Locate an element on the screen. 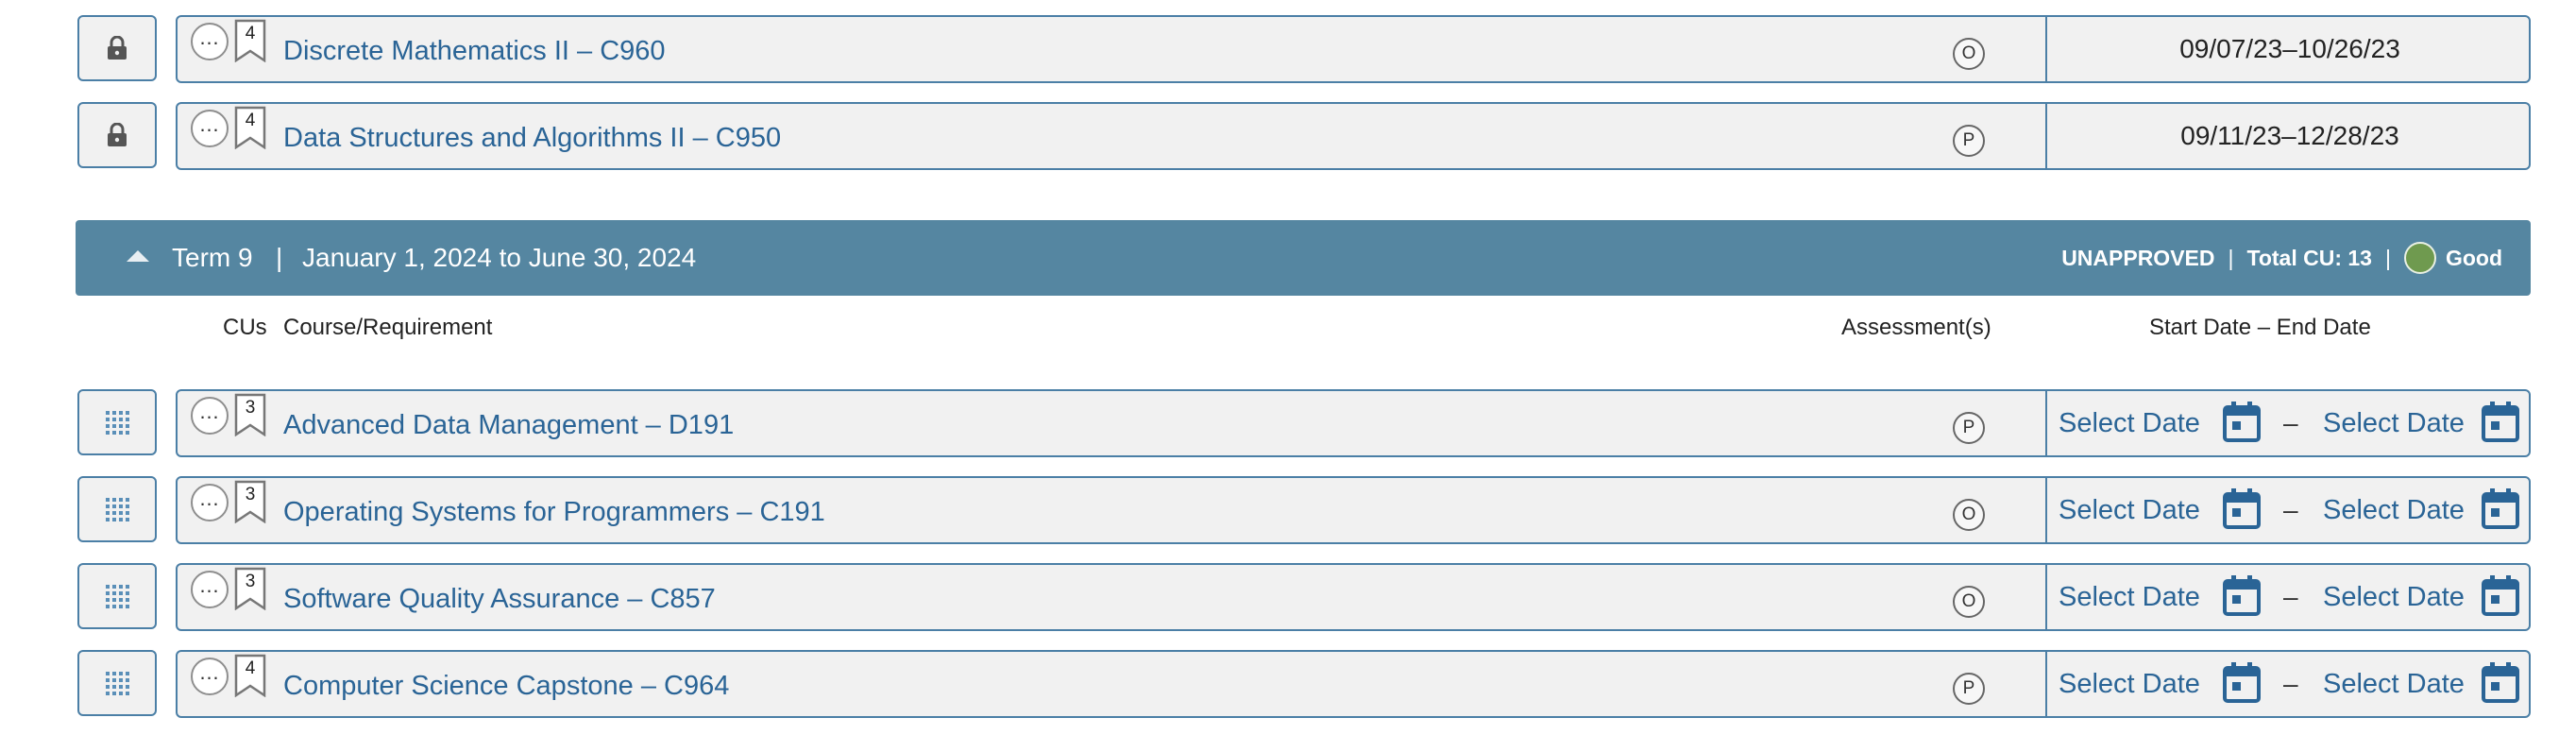 The height and width of the screenshot is (752, 2576). course-link: Discrete Mathematics II – C960 is located at coordinates (474, 51).